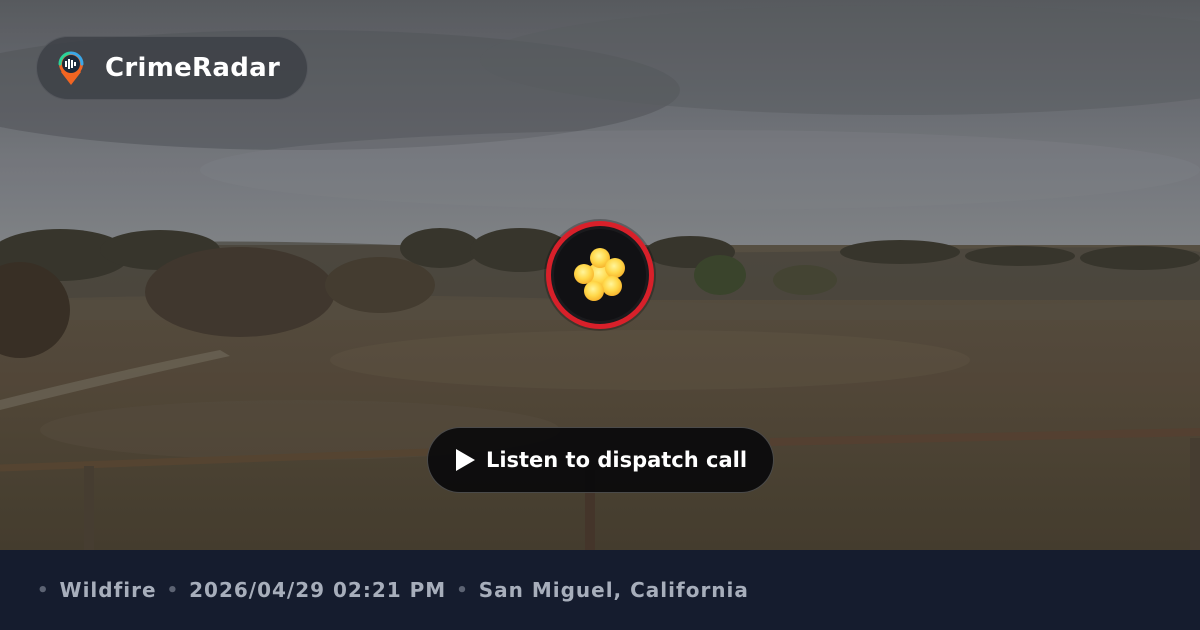 The width and height of the screenshot is (1200, 630). I want to click on incident-type-badge, so click(600, 275).